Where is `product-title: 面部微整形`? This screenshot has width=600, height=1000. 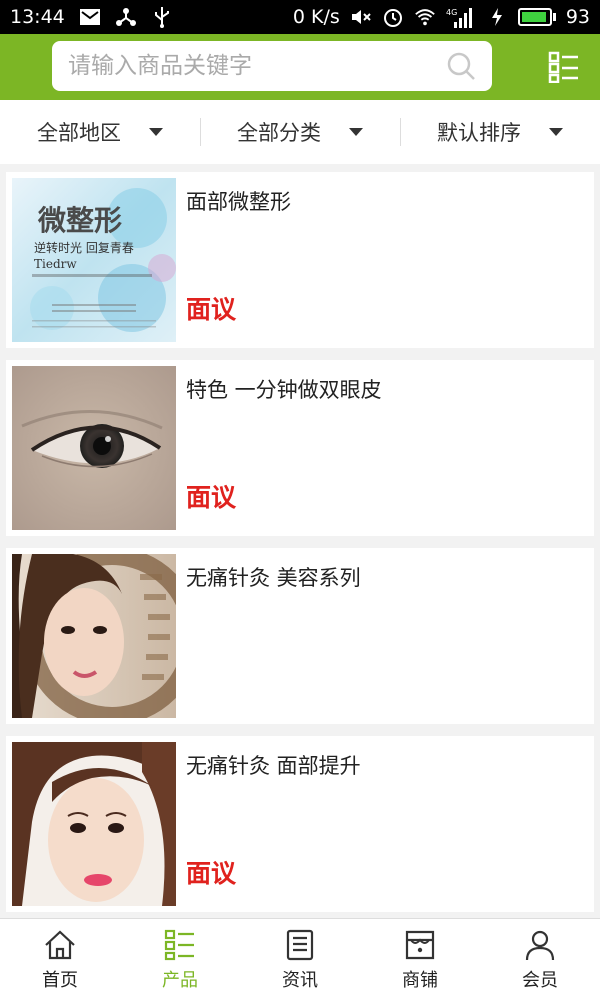
product-title: 面部微整形 is located at coordinates (238, 202).